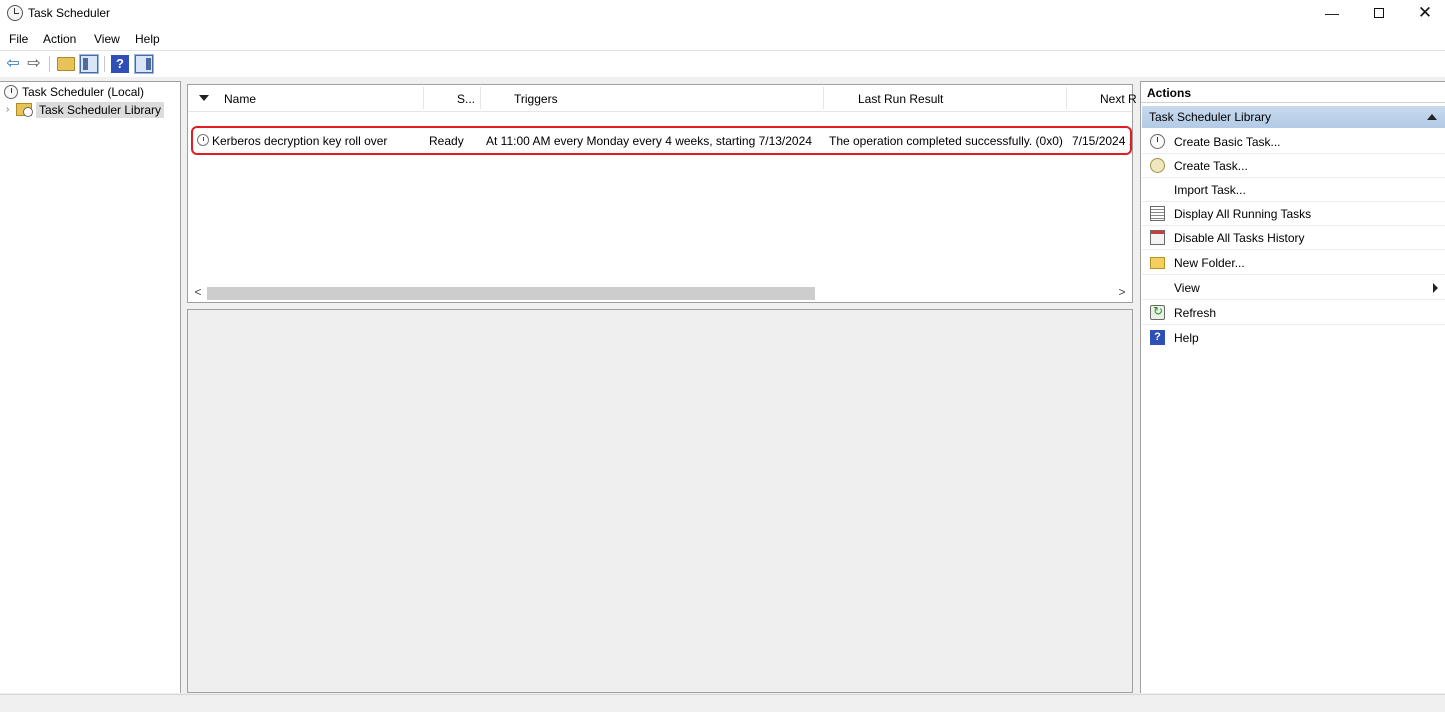 The image size is (1445, 712). I want to click on folder-icon, so click(1157, 263).